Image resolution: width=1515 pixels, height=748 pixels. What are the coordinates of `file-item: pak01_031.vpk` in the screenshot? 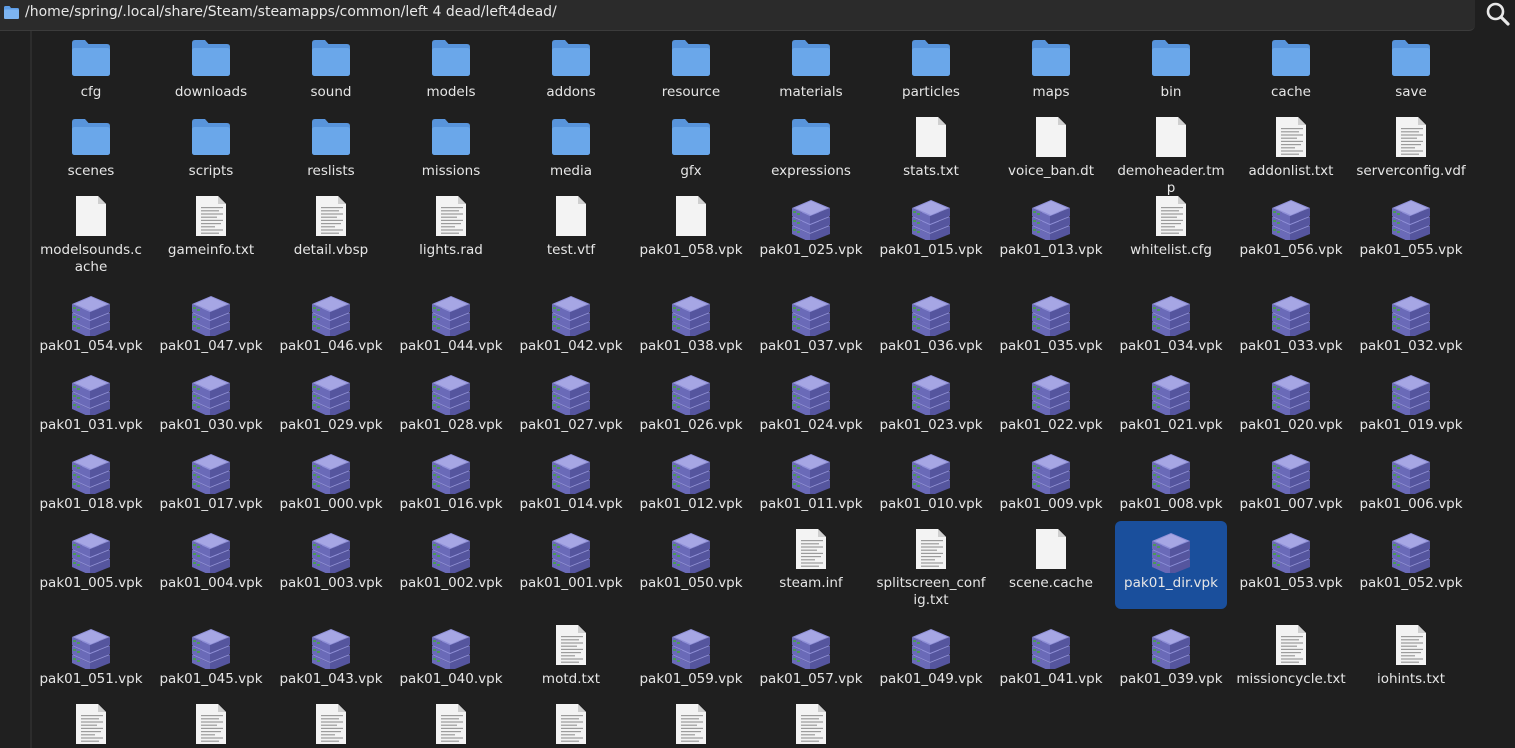 It's located at (91, 407).